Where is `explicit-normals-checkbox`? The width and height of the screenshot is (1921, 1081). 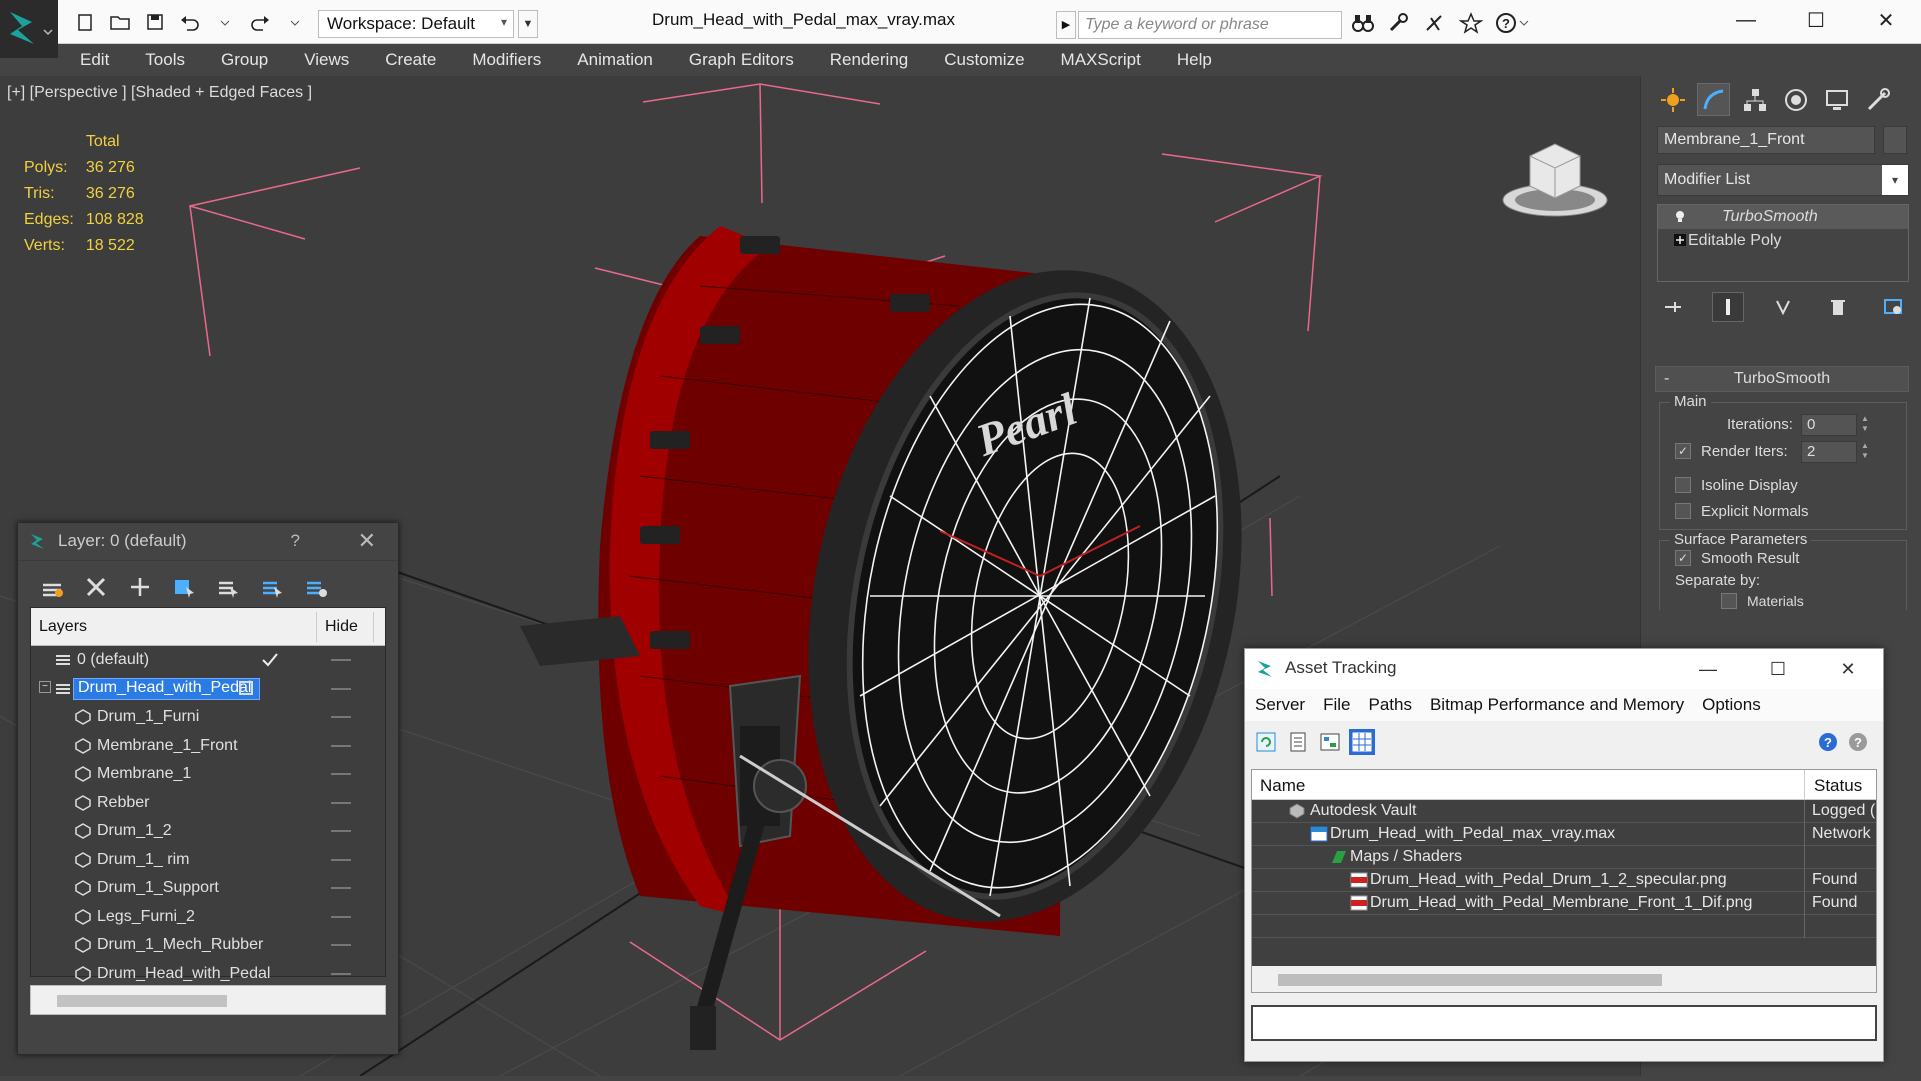
explicit-normals-checkbox is located at coordinates (1683, 511).